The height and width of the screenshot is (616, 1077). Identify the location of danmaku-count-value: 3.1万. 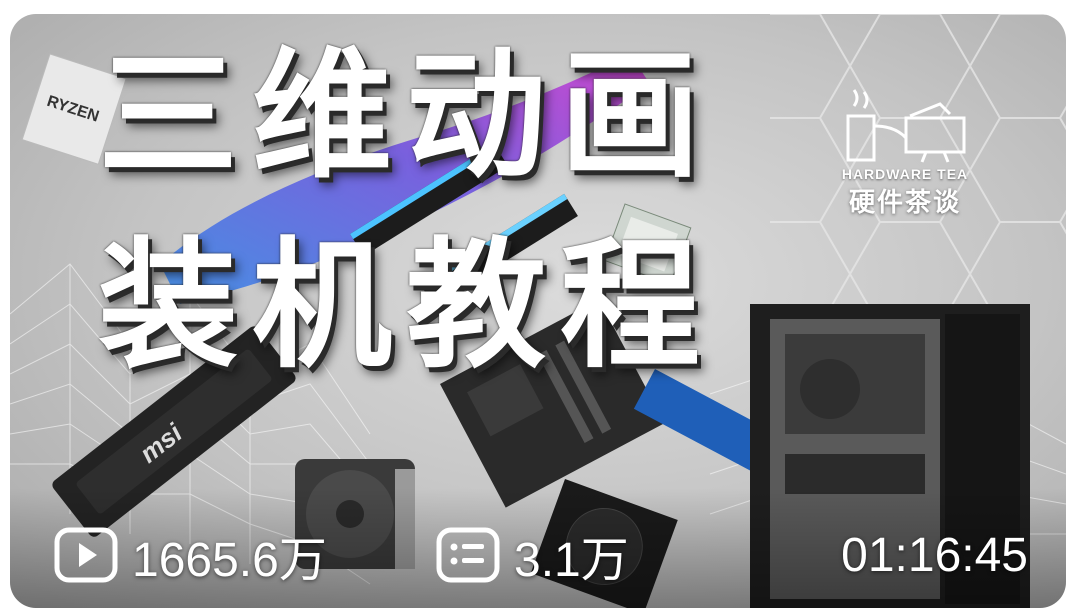
(571, 560).